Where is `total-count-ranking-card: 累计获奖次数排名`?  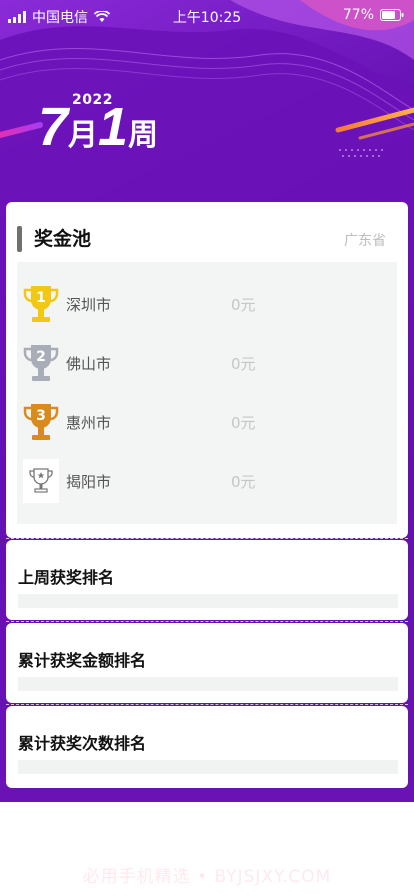
total-count-ranking-card: 累计获奖次数排名 is located at coordinates (207, 747).